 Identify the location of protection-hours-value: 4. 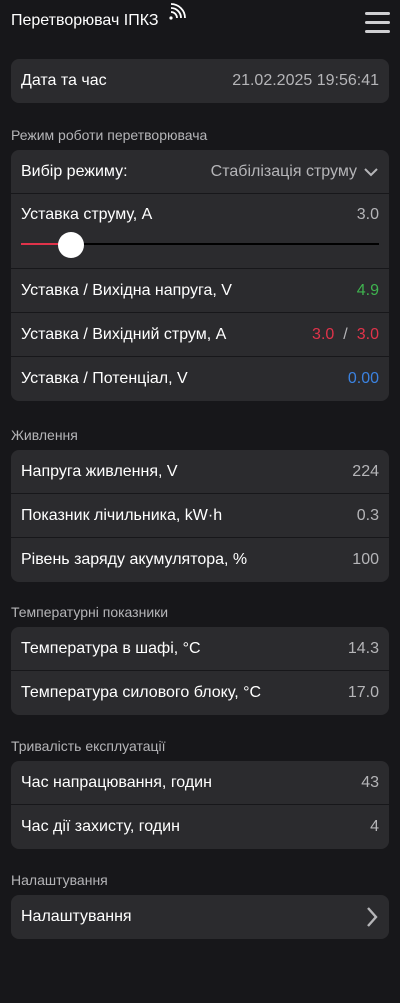
(374, 826).